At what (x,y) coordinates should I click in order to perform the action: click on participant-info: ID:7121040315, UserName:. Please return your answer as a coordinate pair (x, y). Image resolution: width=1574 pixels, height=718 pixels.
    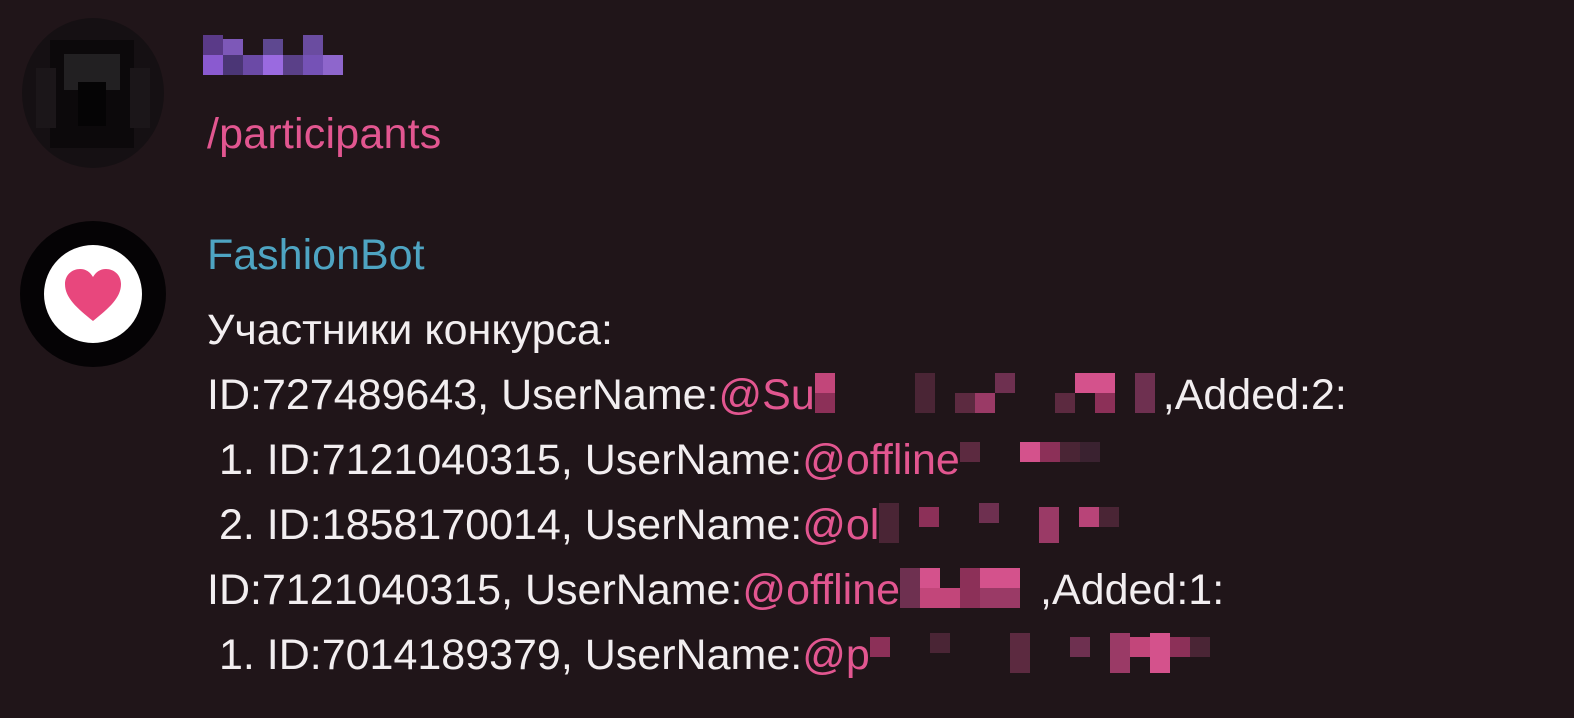
    Looking at the image, I should click on (475, 590).